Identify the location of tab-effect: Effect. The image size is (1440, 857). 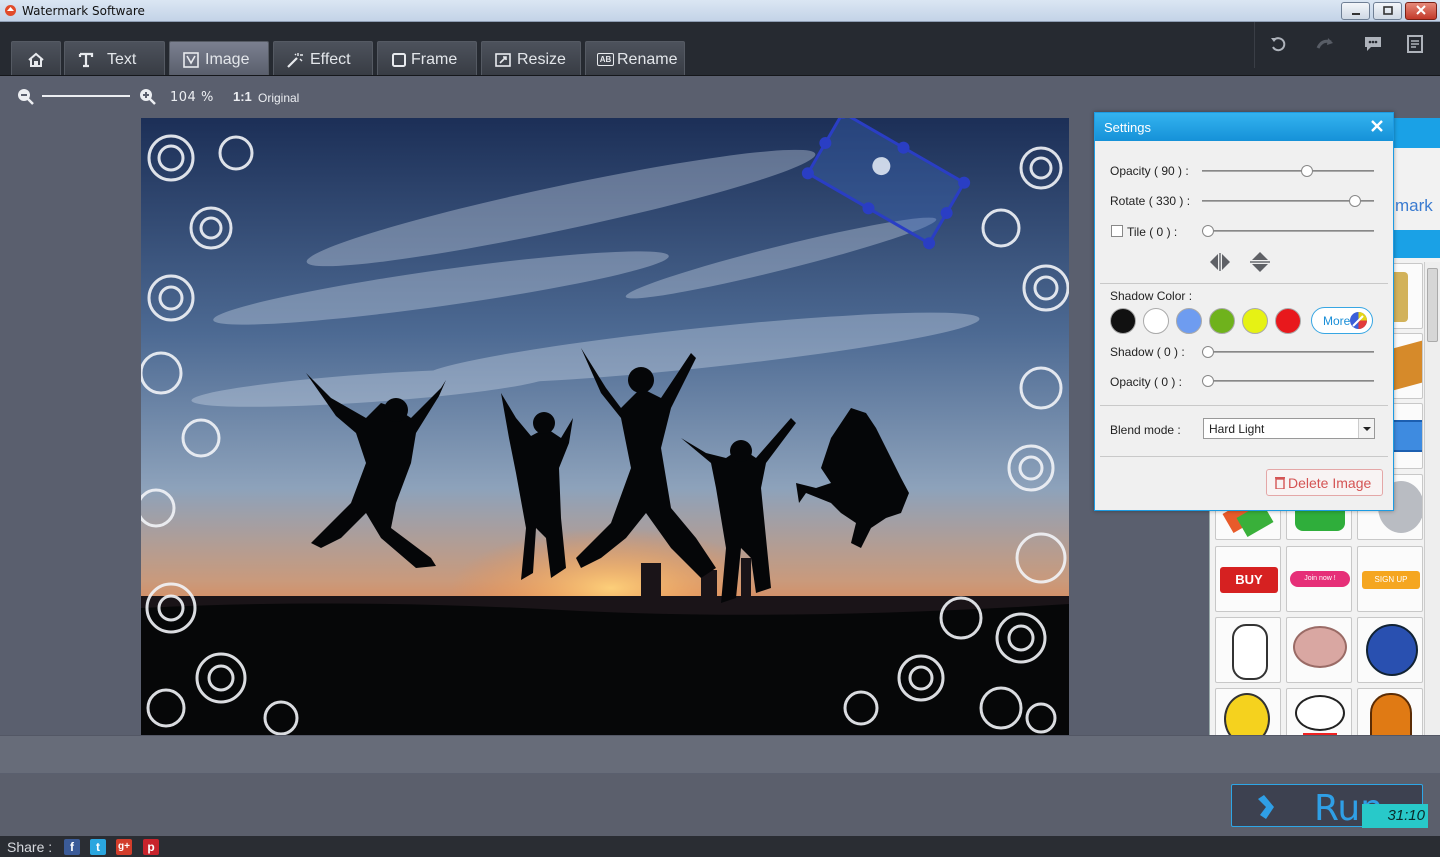
(323, 58).